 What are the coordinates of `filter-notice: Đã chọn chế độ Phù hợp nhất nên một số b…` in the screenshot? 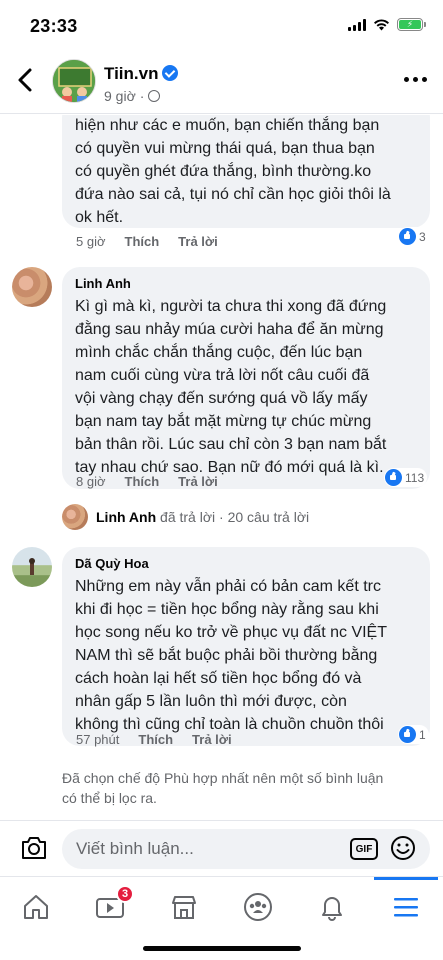 It's located at (223, 788).